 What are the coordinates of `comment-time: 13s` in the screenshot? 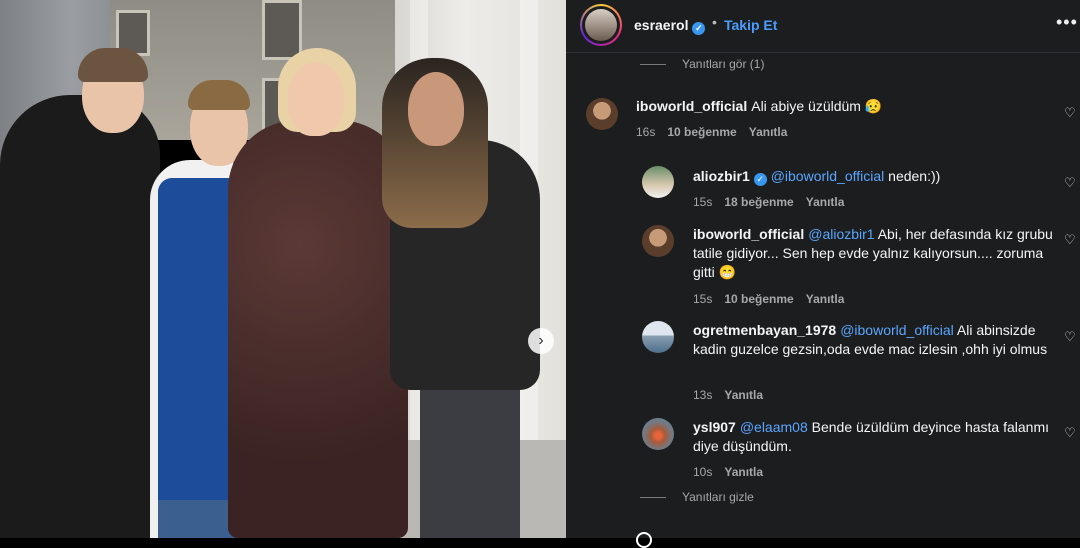 It's located at (703, 395).